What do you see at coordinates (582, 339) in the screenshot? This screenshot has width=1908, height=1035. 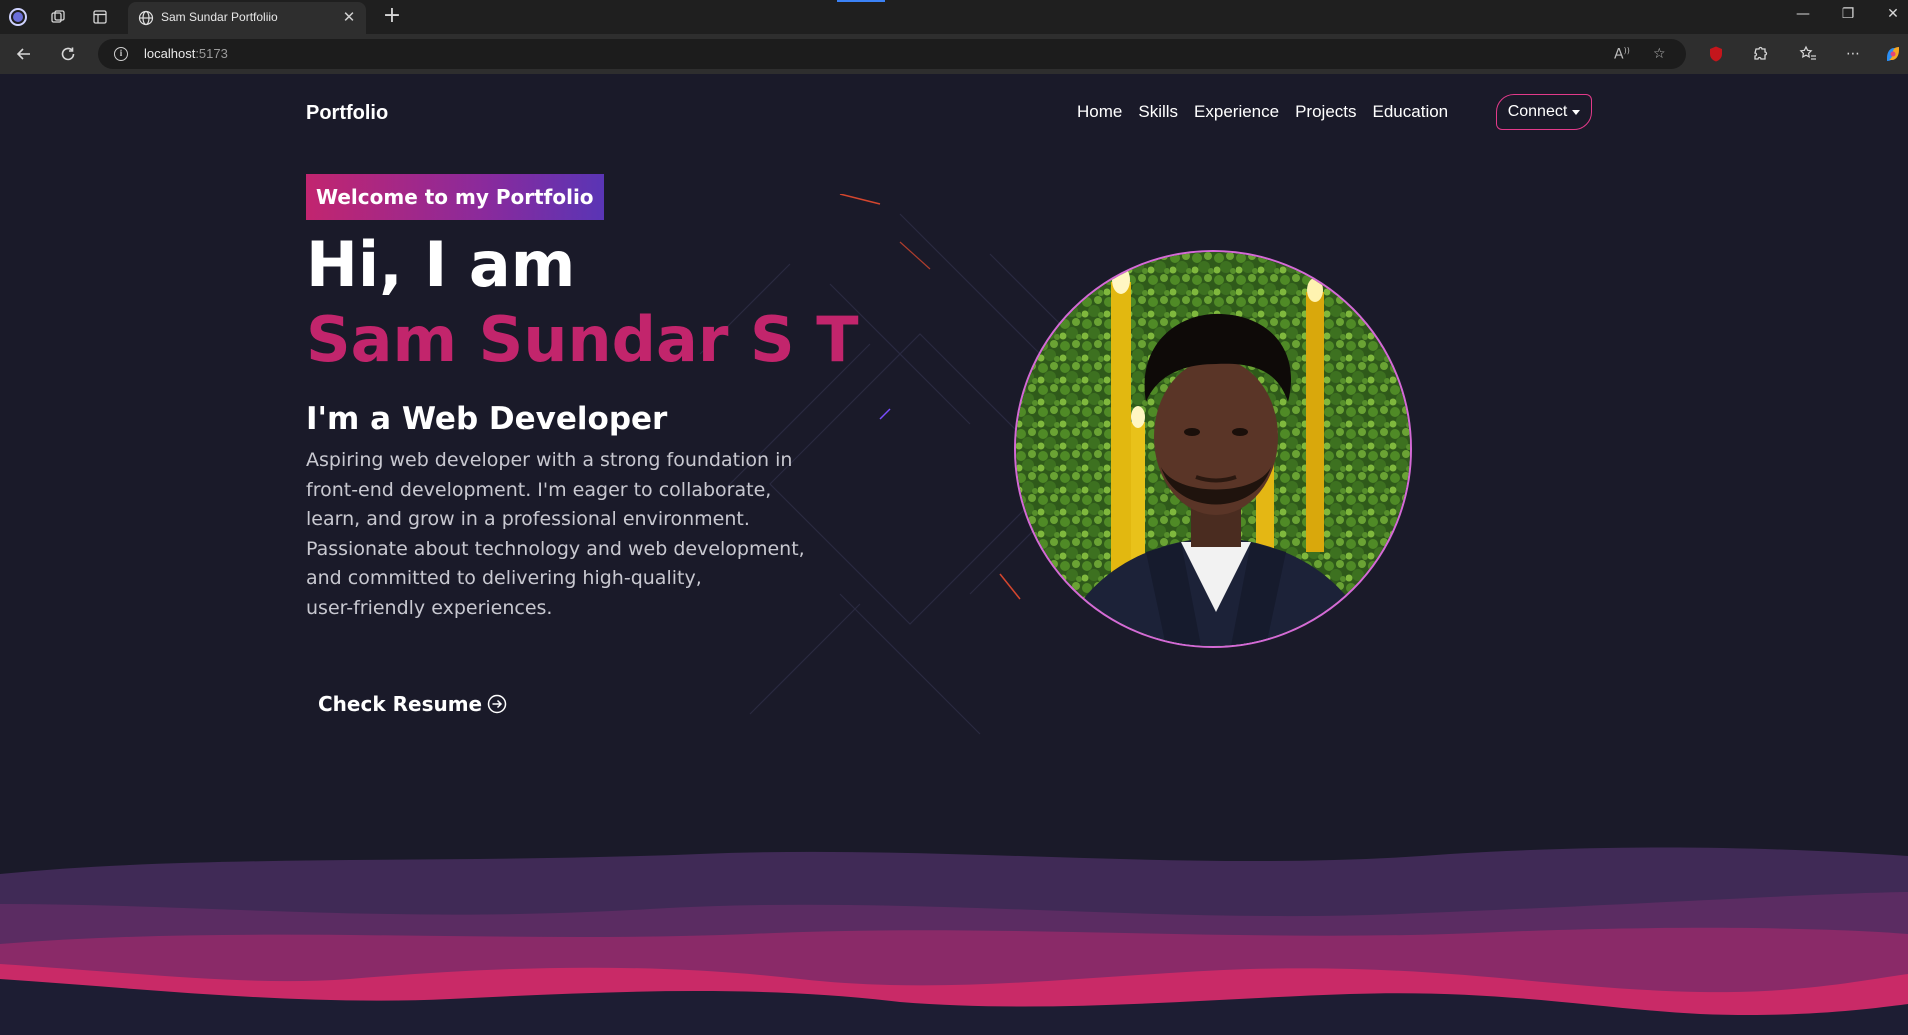 I see `hero-name: Sam Sundar S T` at bounding box center [582, 339].